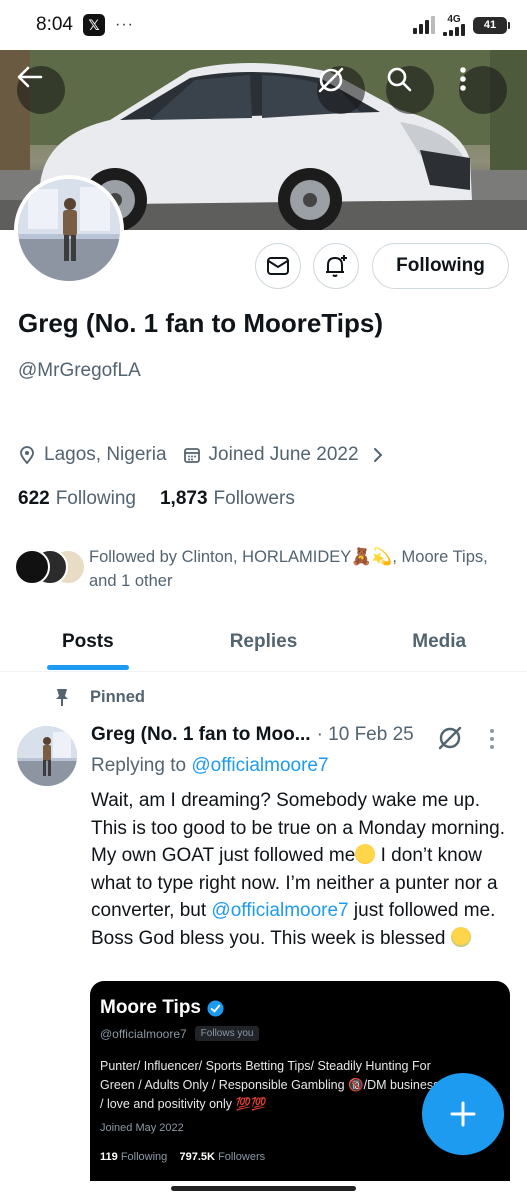 This screenshot has height=1200, width=527. I want to click on post-author-avatar, so click(47, 756).